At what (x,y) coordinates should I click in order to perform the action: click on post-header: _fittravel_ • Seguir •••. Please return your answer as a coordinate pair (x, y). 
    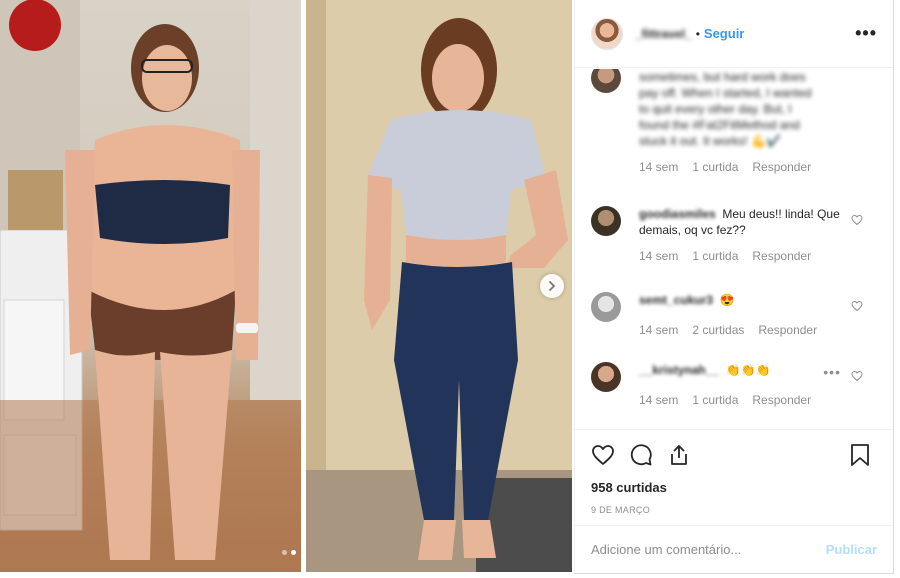
    Looking at the image, I should click on (734, 34).